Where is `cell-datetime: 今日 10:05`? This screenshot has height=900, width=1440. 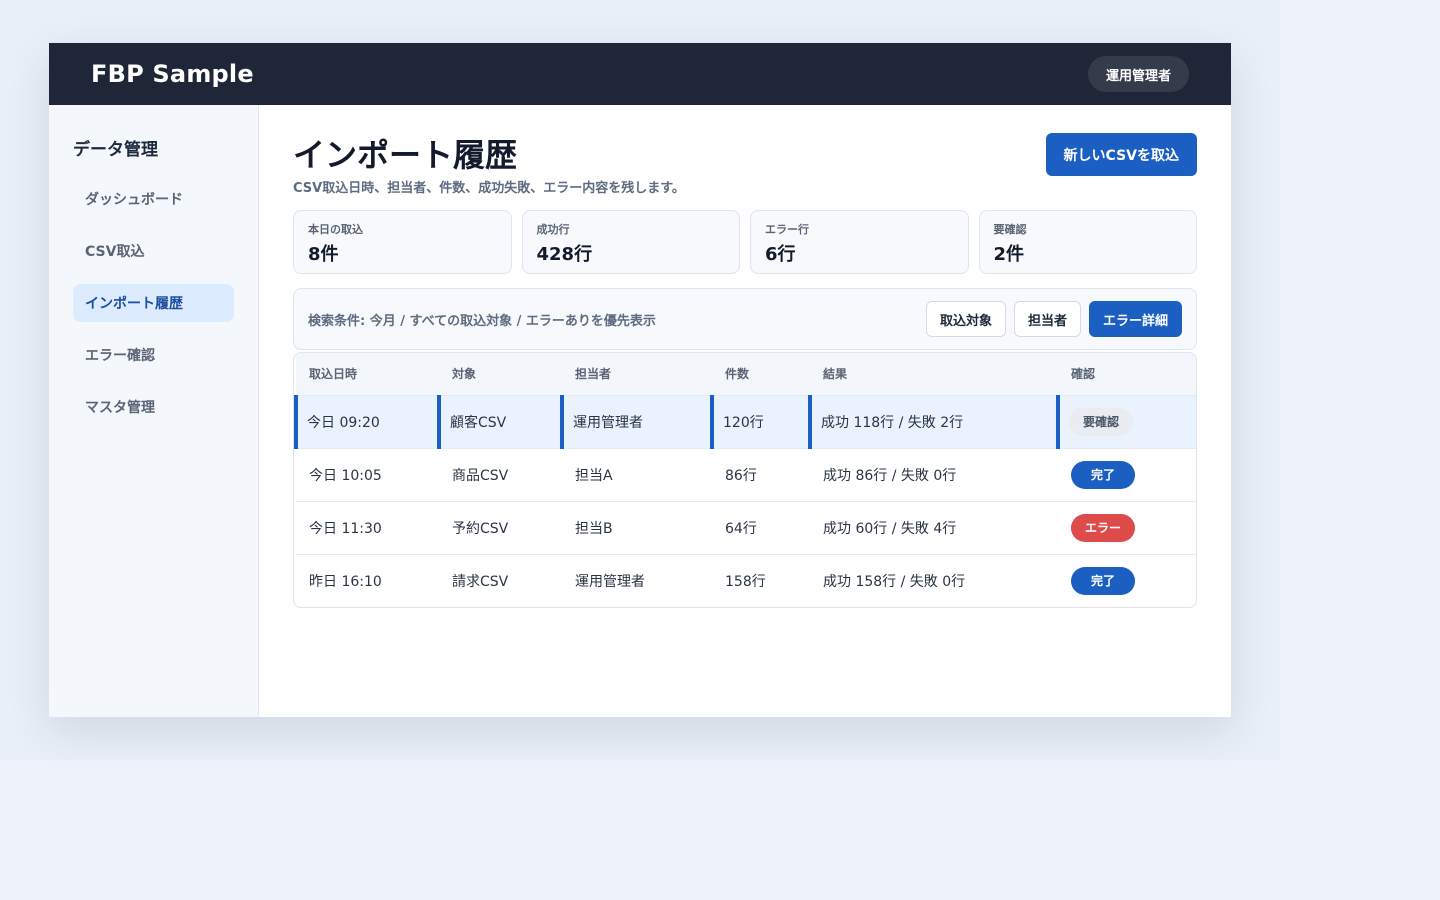
cell-datetime: 今日 10:05 is located at coordinates (367, 475).